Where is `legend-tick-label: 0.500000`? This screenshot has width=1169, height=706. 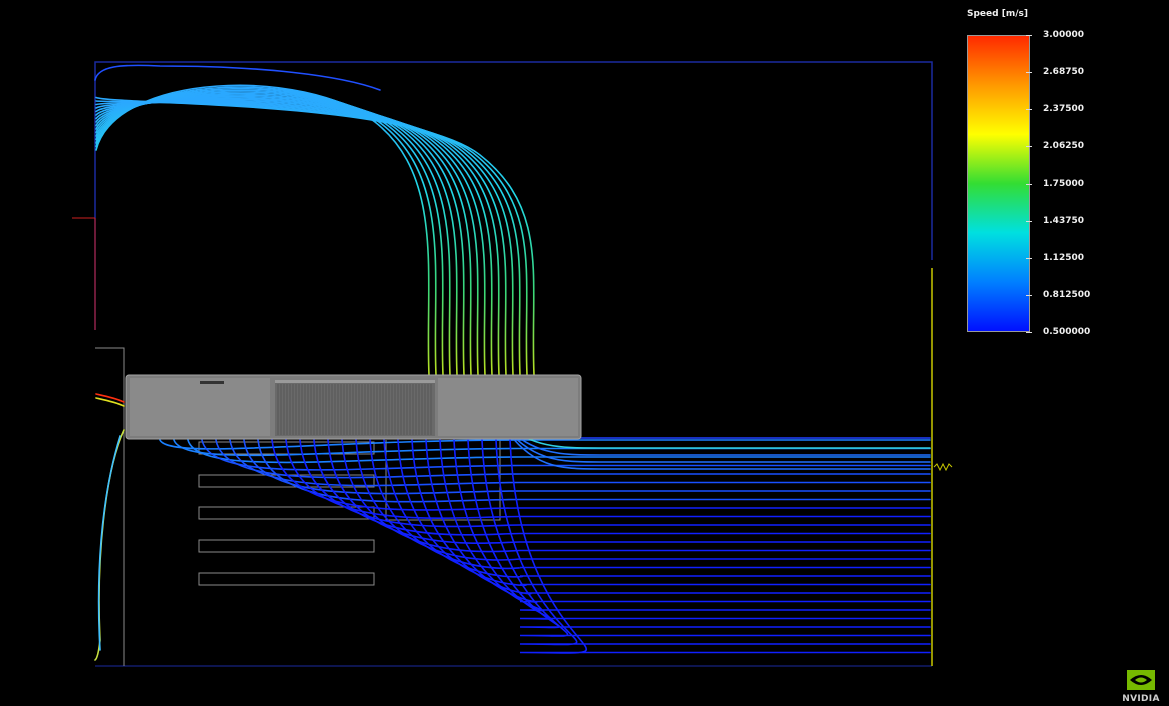 legend-tick-label: 0.500000 is located at coordinates (1067, 332).